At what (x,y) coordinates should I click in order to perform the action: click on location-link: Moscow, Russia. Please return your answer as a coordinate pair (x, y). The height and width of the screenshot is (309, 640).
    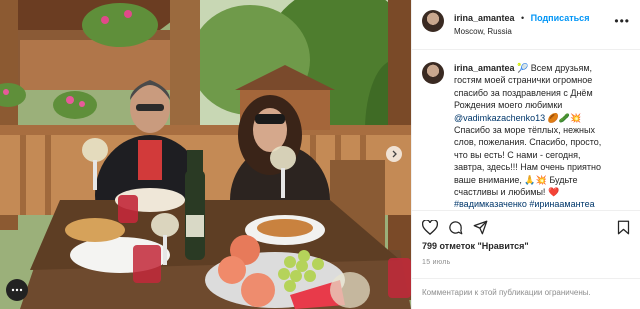
    Looking at the image, I should click on (521, 31).